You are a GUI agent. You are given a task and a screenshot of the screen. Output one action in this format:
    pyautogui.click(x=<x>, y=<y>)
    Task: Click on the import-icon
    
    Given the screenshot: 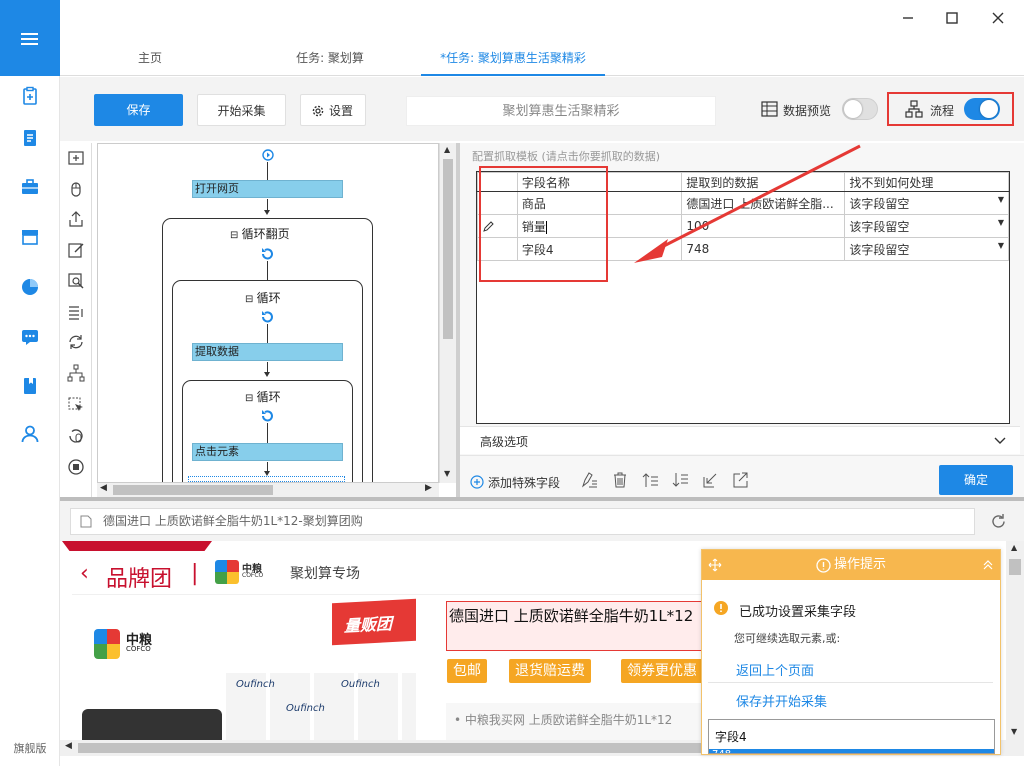 What is the action you would take?
    pyautogui.click(x=710, y=480)
    